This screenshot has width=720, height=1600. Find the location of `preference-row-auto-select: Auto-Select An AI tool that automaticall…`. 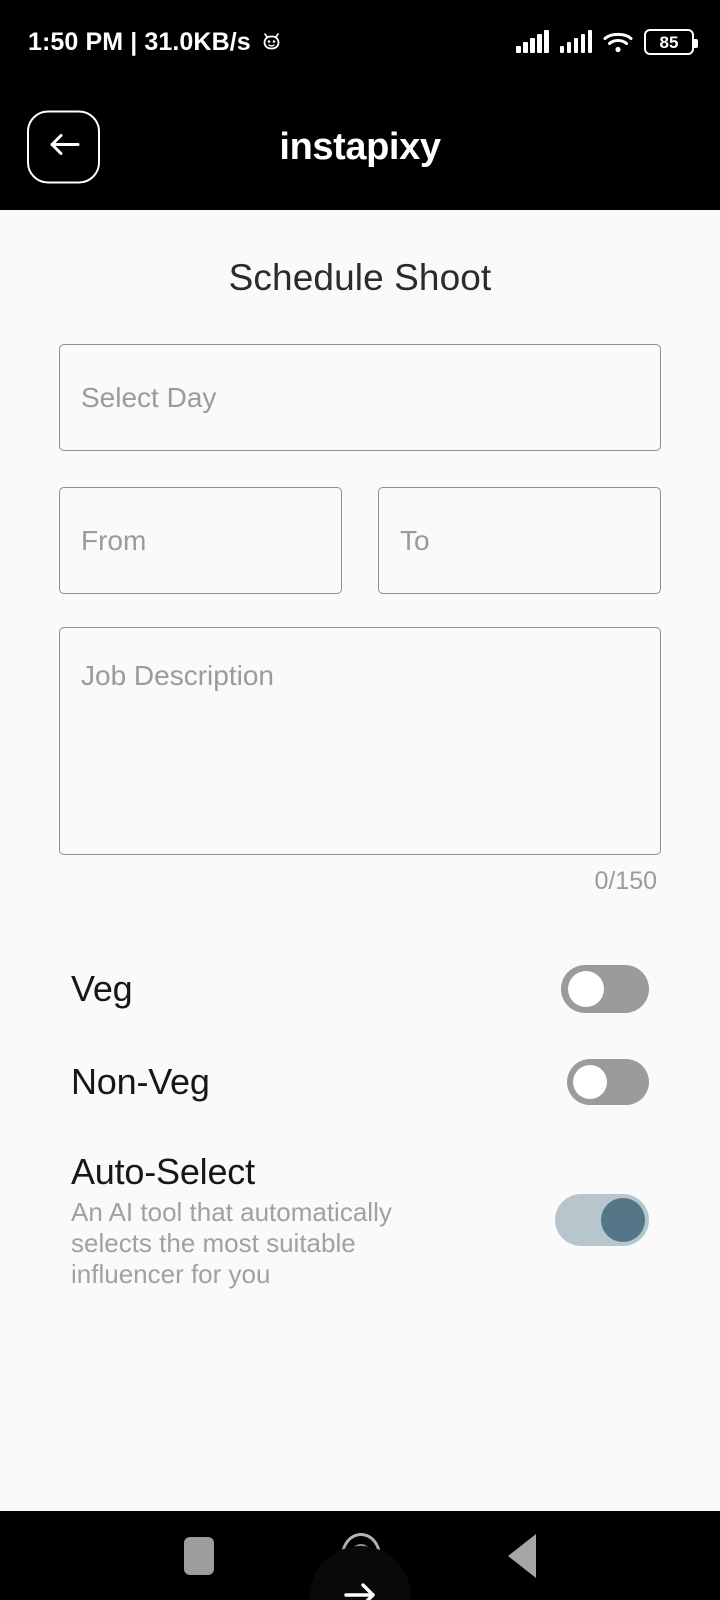

preference-row-auto-select: Auto-Select An AI tool that automaticall… is located at coordinates (360, 1220).